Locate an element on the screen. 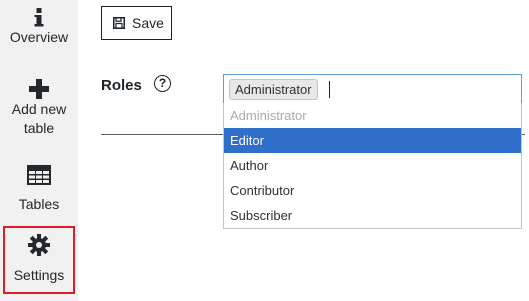 This screenshot has width=529, height=301. selected-role-tag: Administrator is located at coordinates (273, 89).